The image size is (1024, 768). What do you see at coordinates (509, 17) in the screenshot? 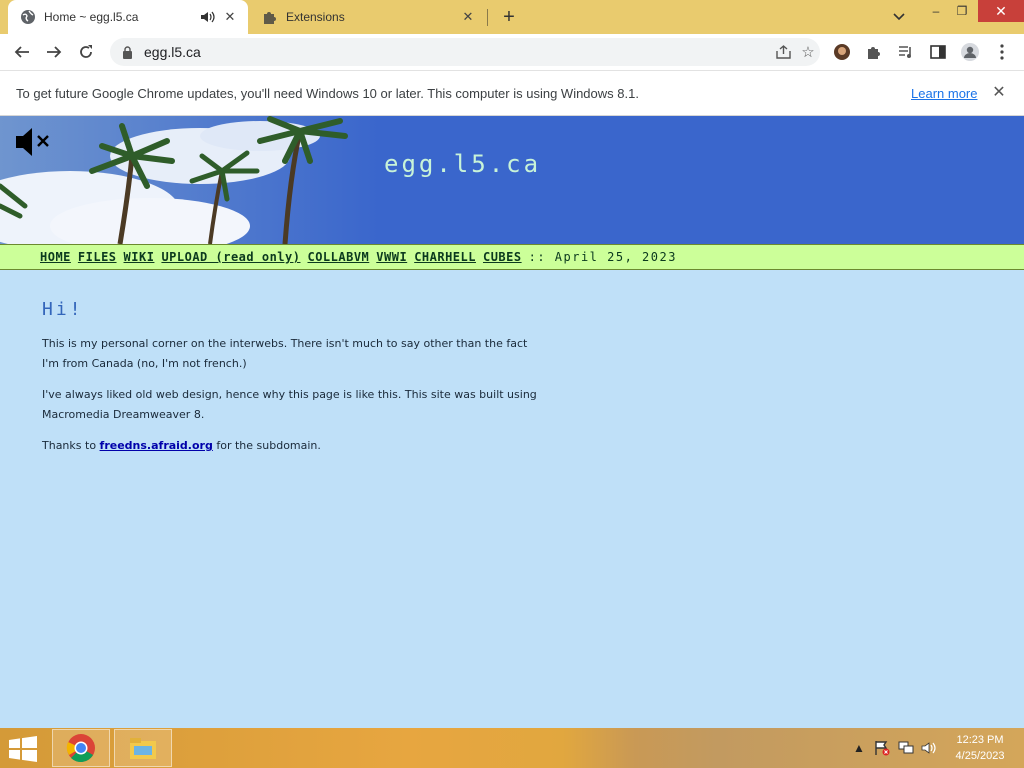
I see `new-tab-button: +` at bounding box center [509, 17].